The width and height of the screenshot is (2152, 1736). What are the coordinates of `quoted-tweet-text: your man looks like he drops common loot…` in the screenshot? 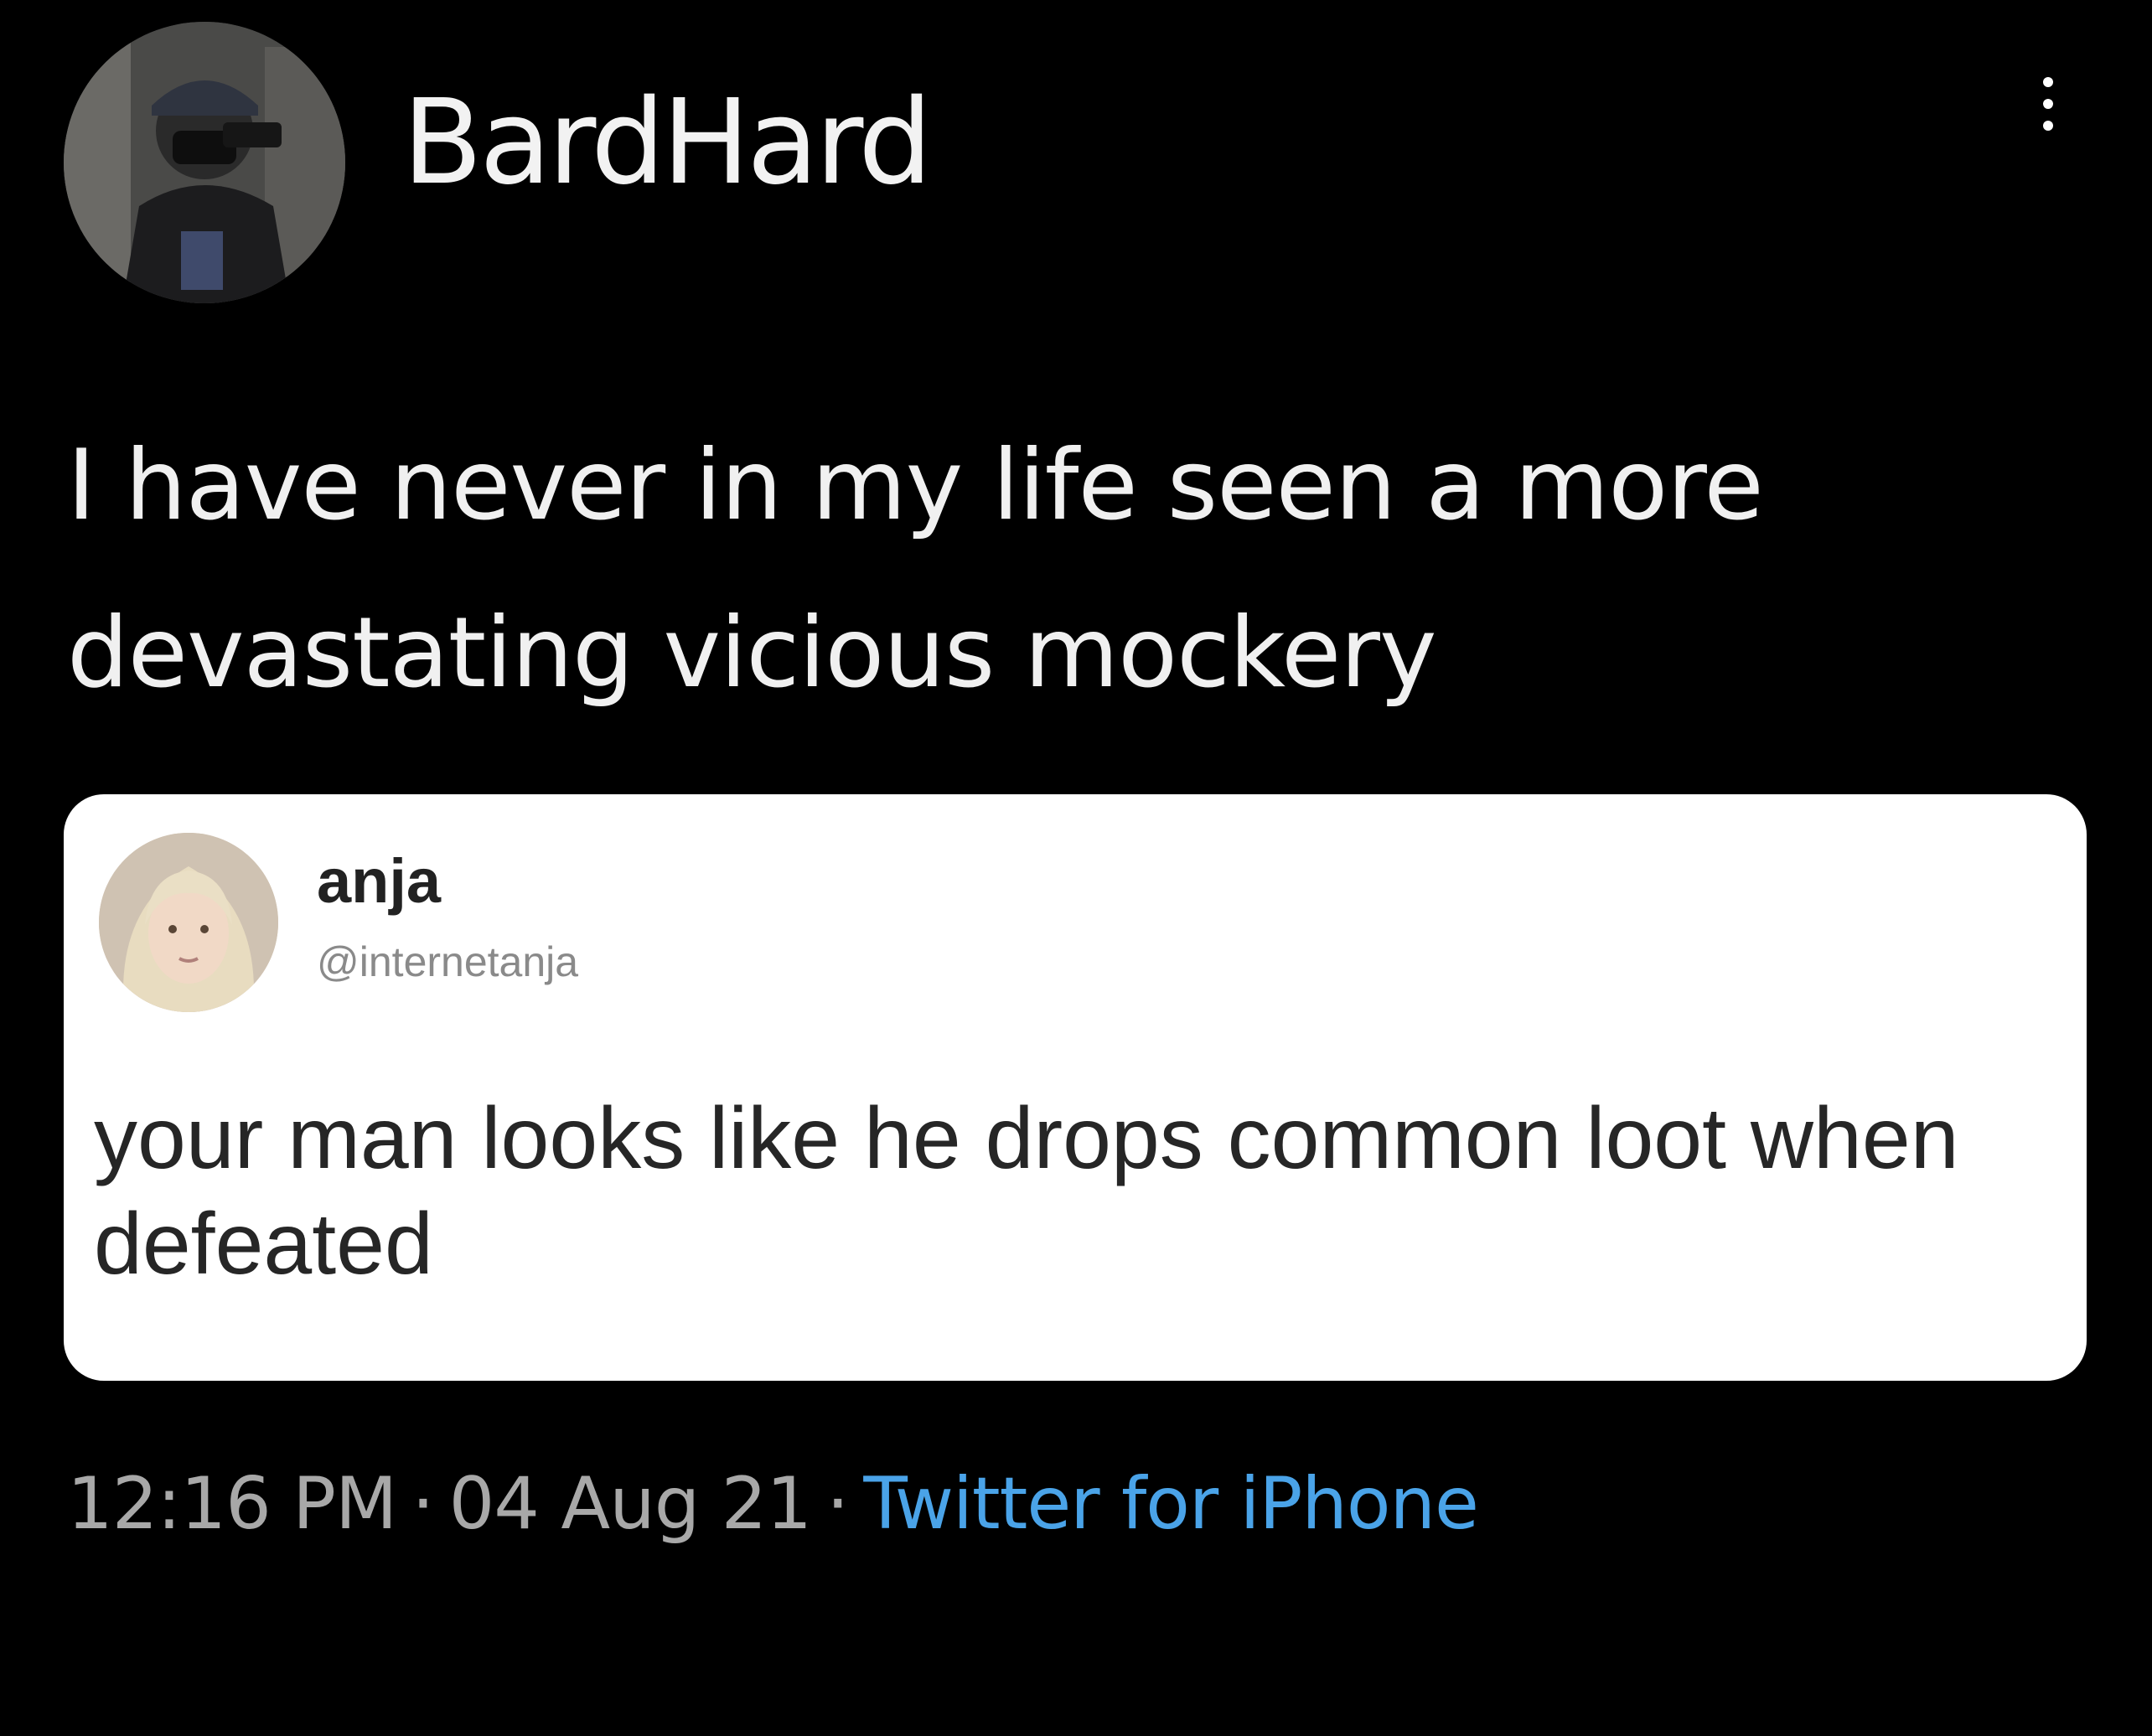 It's located at (1026, 1191).